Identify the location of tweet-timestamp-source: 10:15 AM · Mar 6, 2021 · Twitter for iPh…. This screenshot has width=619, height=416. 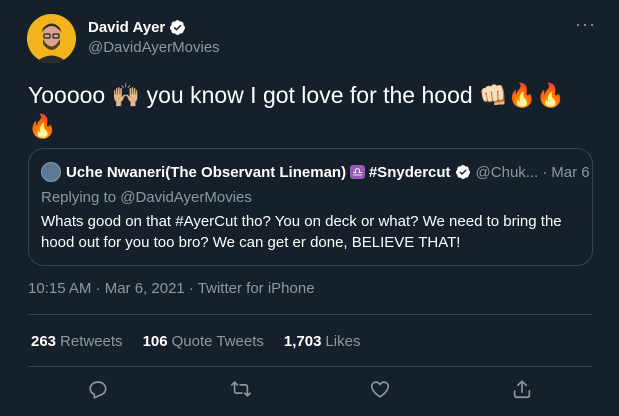
(171, 288).